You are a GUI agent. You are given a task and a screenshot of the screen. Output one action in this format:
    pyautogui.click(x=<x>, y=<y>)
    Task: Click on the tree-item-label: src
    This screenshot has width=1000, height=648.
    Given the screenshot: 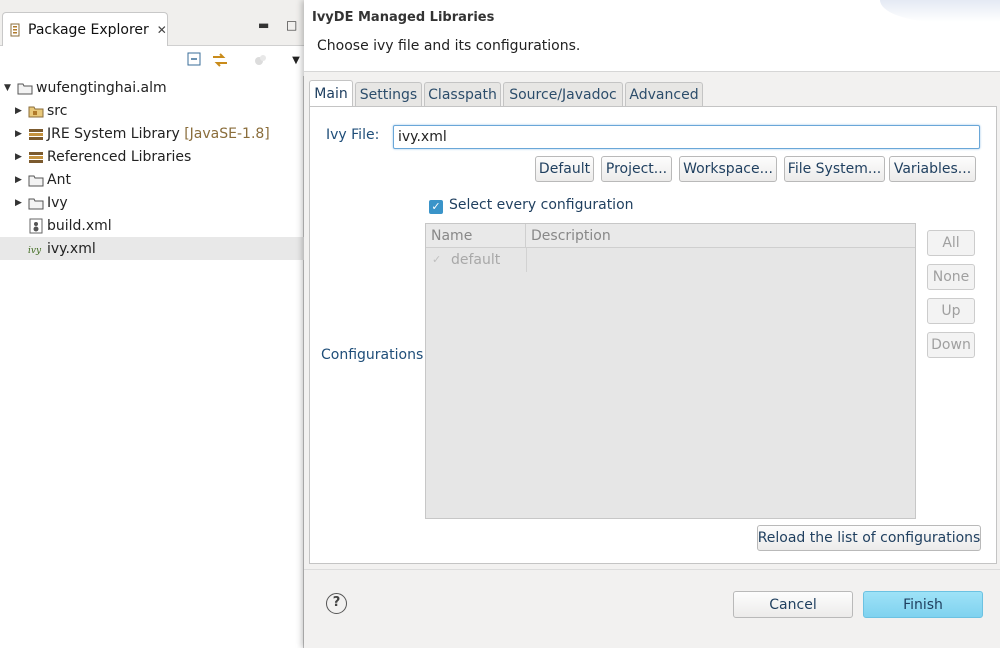 What is the action you would take?
    pyautogui.click(x=57, y=110)
    